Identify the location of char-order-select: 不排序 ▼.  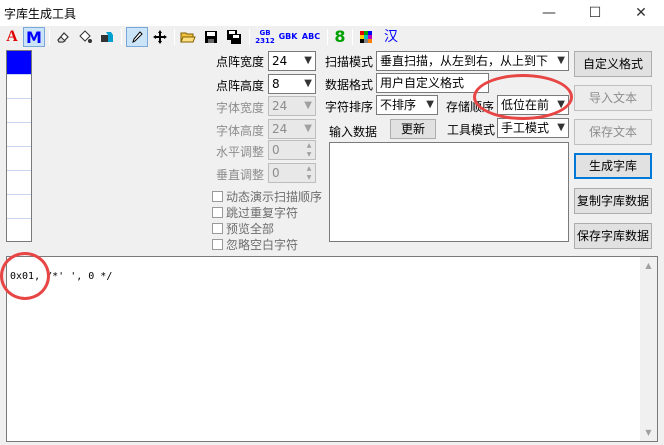
(407, 105).